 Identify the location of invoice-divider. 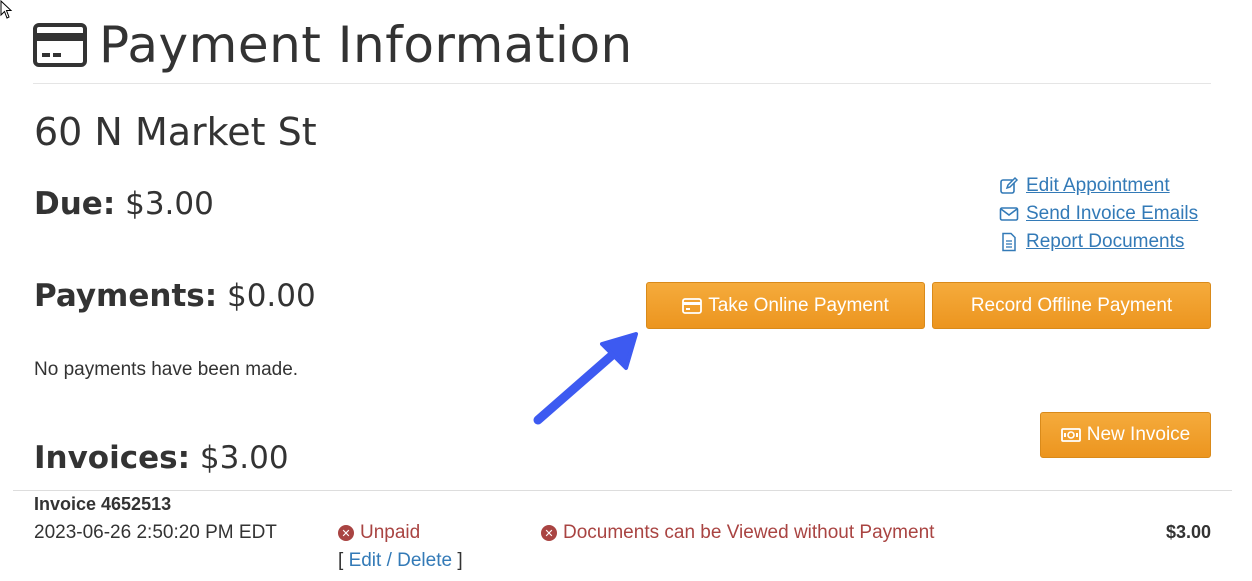
(622, 490).